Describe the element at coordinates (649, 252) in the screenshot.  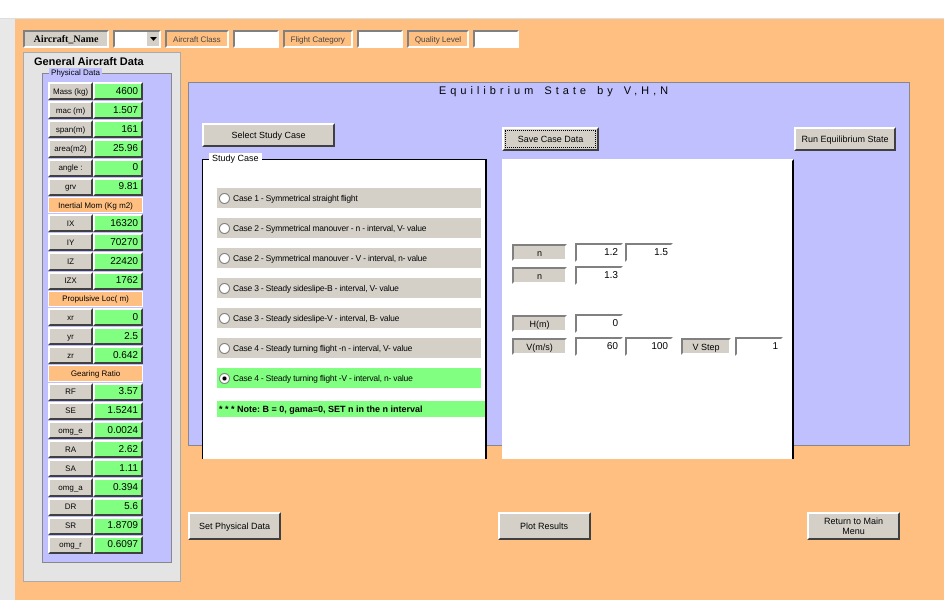
I see `input-field: 1.5` at that location.